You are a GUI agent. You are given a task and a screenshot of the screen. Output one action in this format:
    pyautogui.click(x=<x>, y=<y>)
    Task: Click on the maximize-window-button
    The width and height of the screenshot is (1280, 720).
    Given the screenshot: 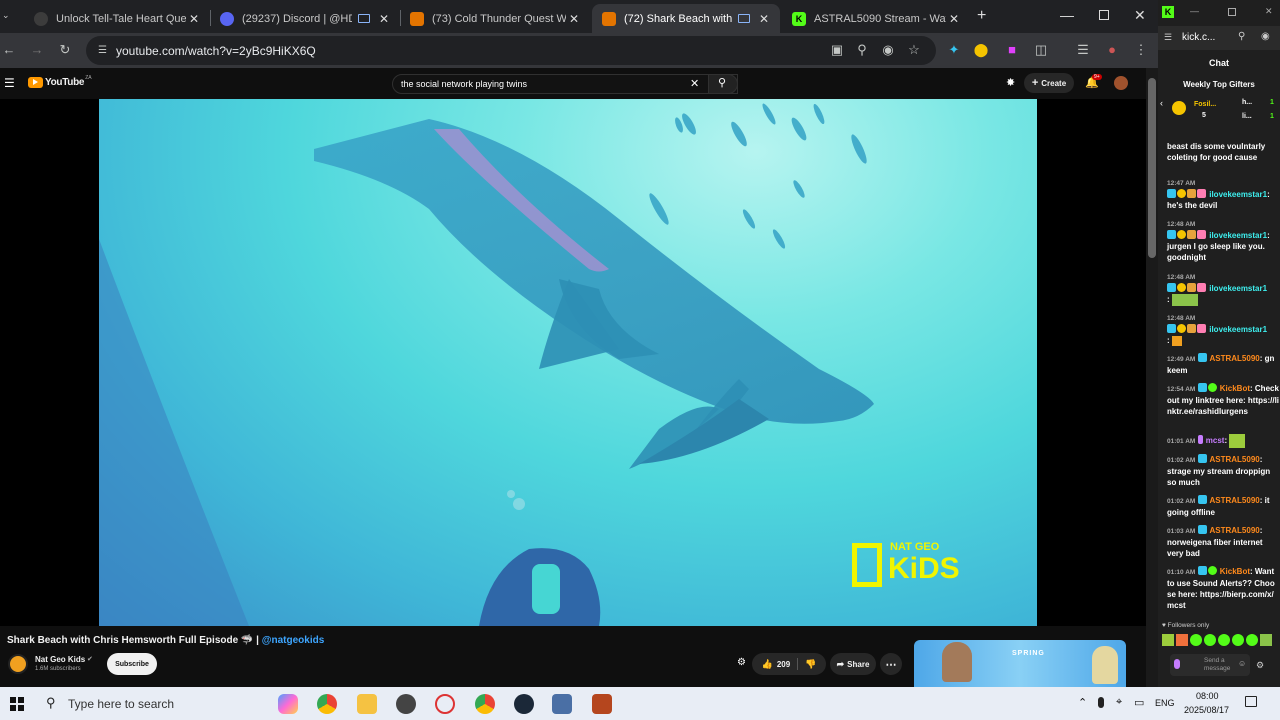 What is the action you would take?
    pyautogui.click(x=1104, y=15)
    